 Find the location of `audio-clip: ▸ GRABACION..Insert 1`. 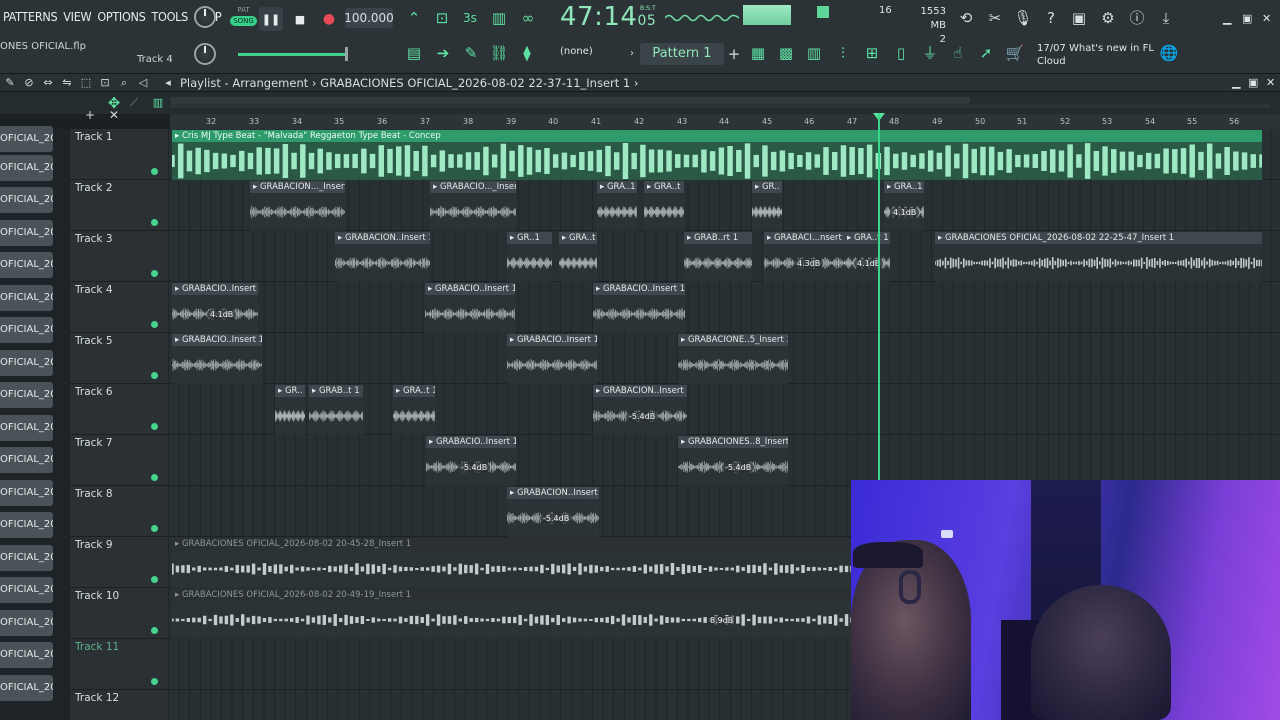

audio-clip: ▸ GRABACION..Insert 1 is located at coordinates (382, 257).